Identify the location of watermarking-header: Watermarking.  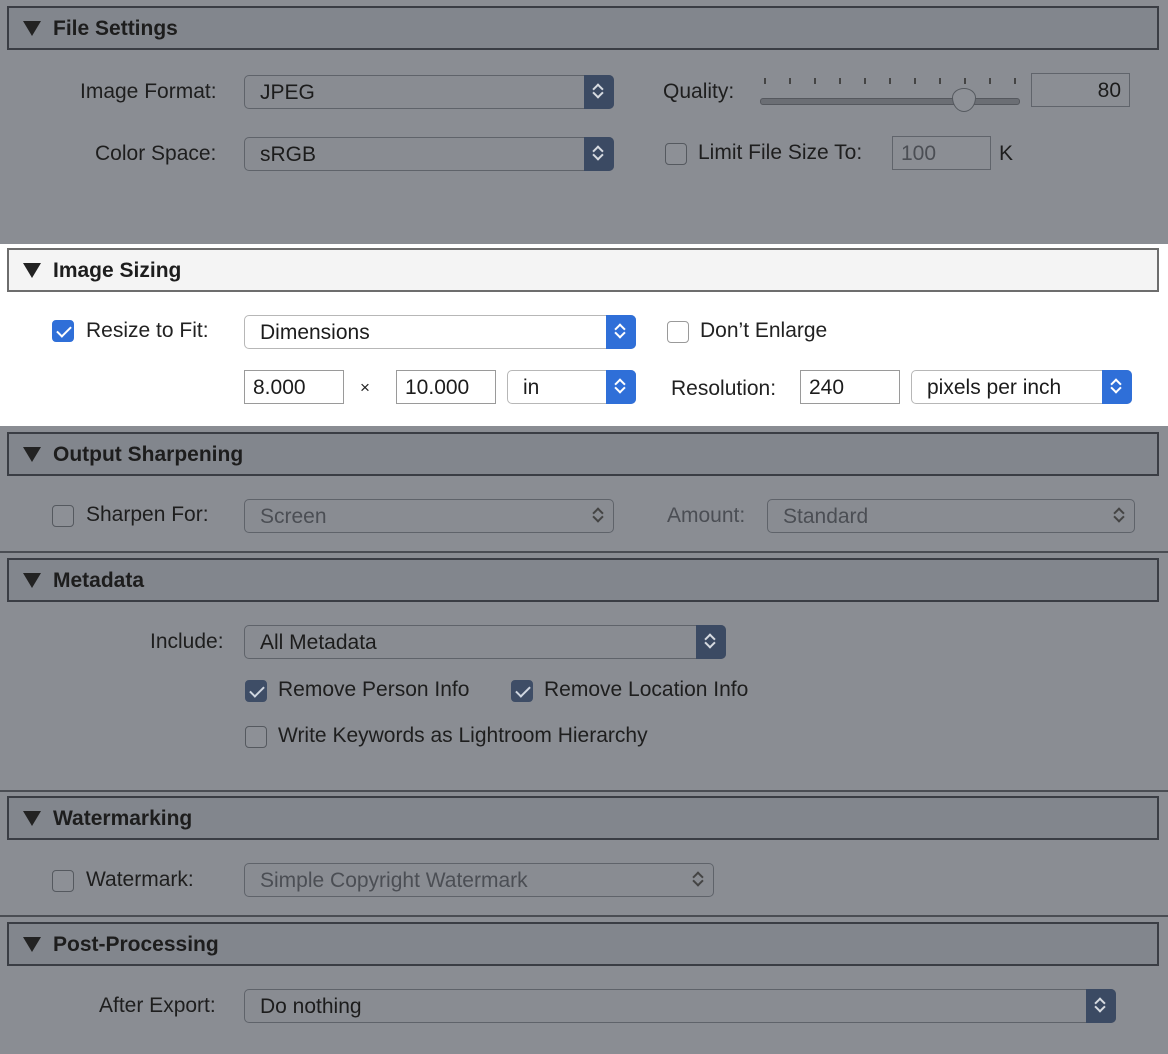
(583, 818).